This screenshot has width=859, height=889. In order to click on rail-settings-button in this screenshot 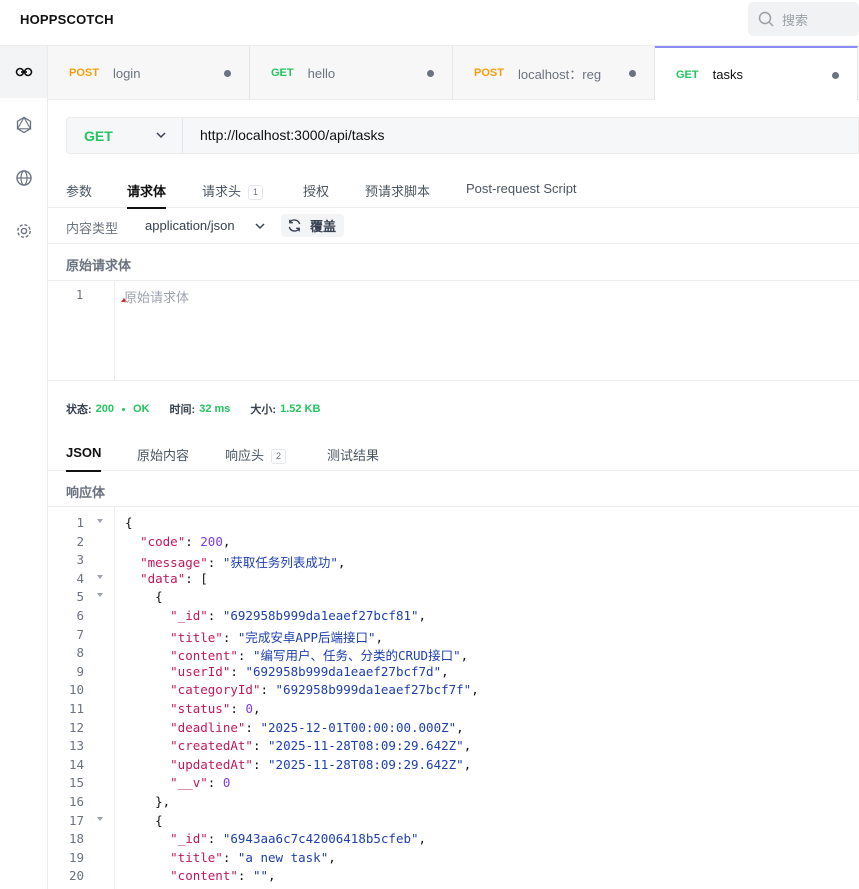, I will do `click(23, 231)`.